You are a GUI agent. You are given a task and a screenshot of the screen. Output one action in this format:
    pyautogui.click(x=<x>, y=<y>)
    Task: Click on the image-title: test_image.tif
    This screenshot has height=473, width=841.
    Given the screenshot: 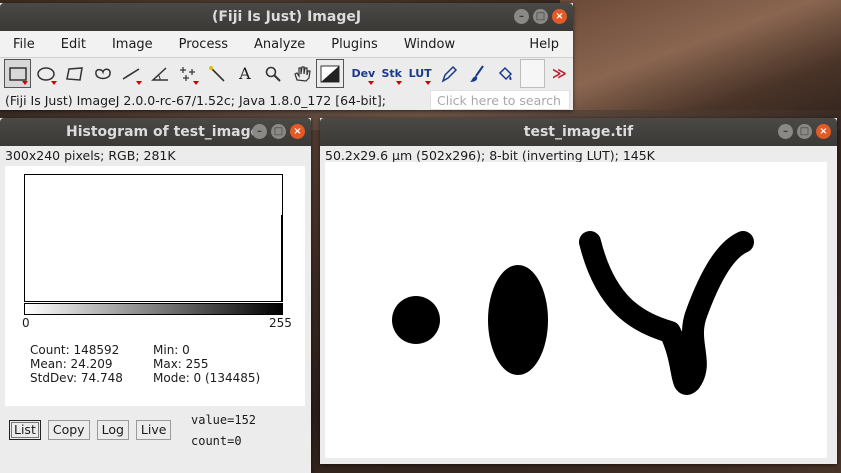 What is the action you would take?
    pyautogui.click(x=578, y=132)
    